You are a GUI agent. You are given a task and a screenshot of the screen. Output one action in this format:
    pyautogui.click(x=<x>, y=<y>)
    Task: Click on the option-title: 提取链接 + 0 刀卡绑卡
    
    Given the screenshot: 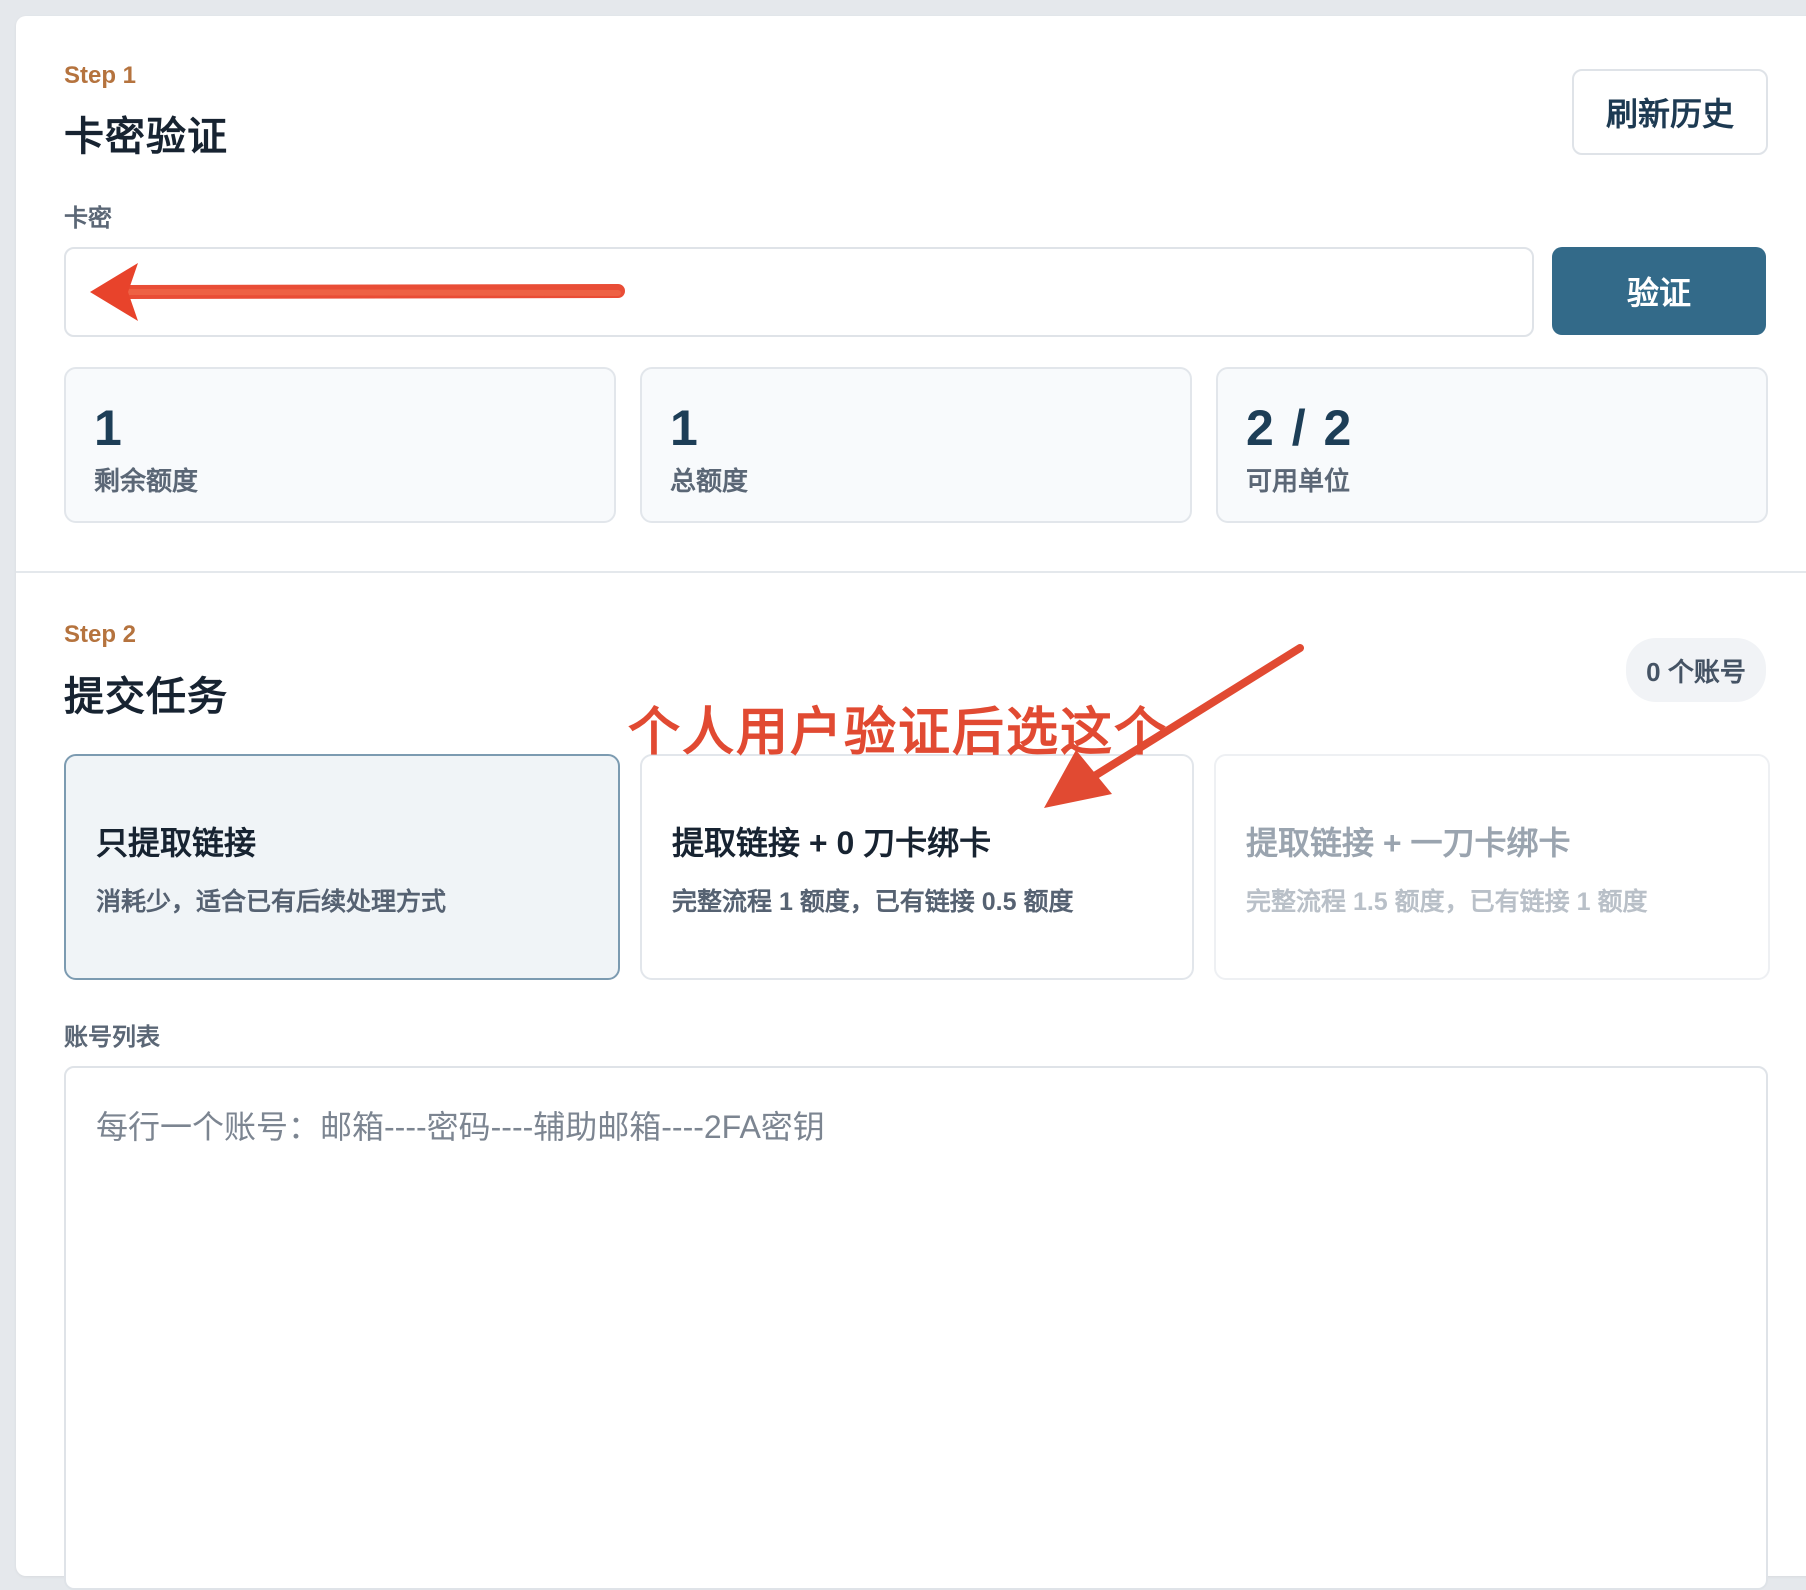 What is the action you would take?
    pyautogui.click(x=832, y=843)
    